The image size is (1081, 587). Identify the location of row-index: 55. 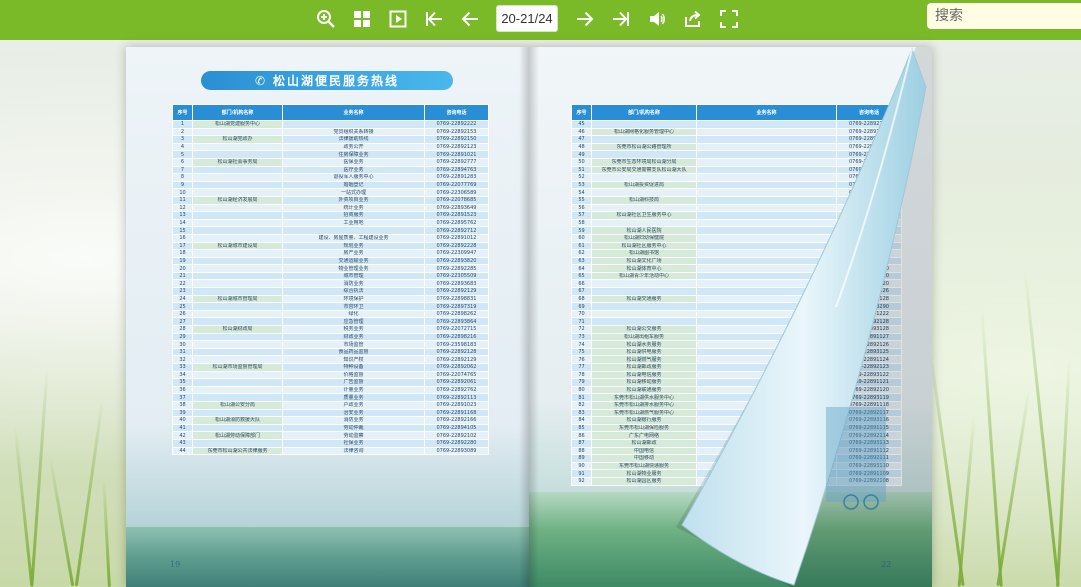
(581, 200).